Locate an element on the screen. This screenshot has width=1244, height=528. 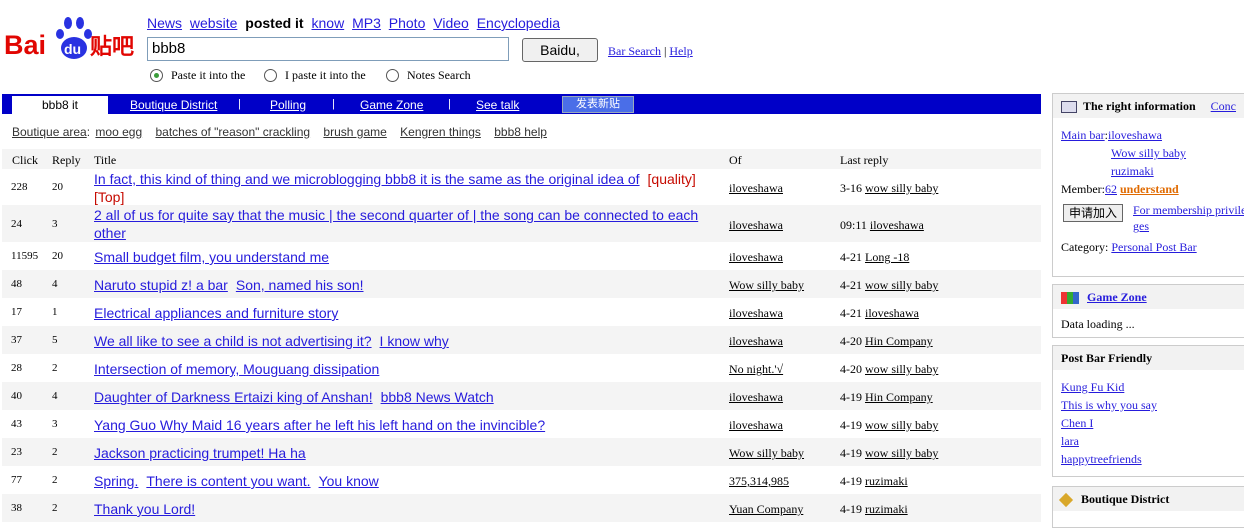
boutique-title: Boutique District is located at coordinates (1125, 499).